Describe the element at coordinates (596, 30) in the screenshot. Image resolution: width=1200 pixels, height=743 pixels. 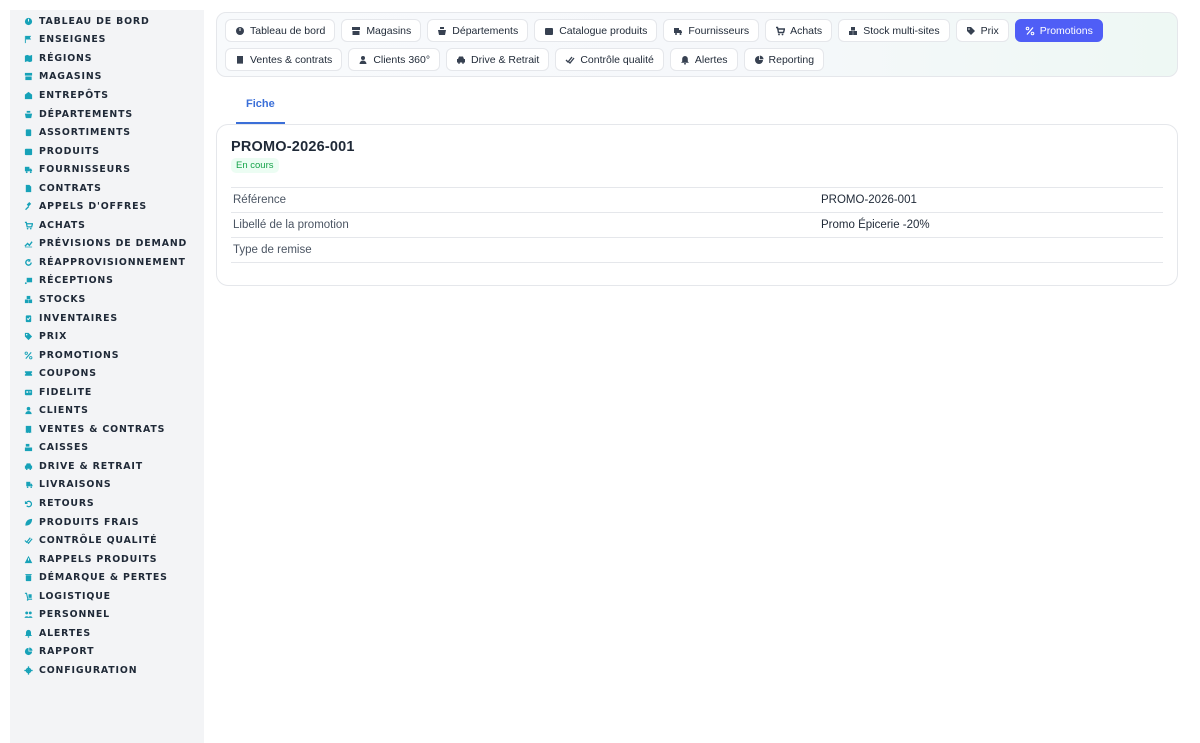
I see `nav-button-catalogue-produits: Catalogue produits` at that location.